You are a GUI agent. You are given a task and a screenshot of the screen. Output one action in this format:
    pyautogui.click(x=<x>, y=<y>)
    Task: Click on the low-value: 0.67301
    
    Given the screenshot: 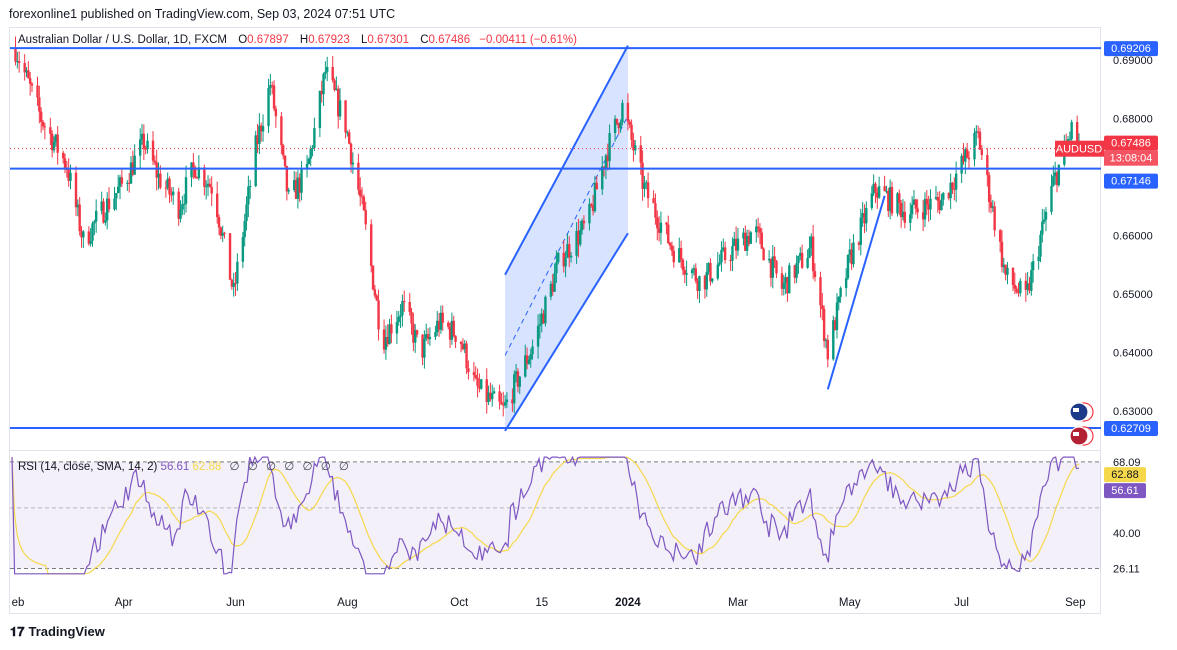 What is the action you would take?
    pyautogui.click(x=388, y=40)
    